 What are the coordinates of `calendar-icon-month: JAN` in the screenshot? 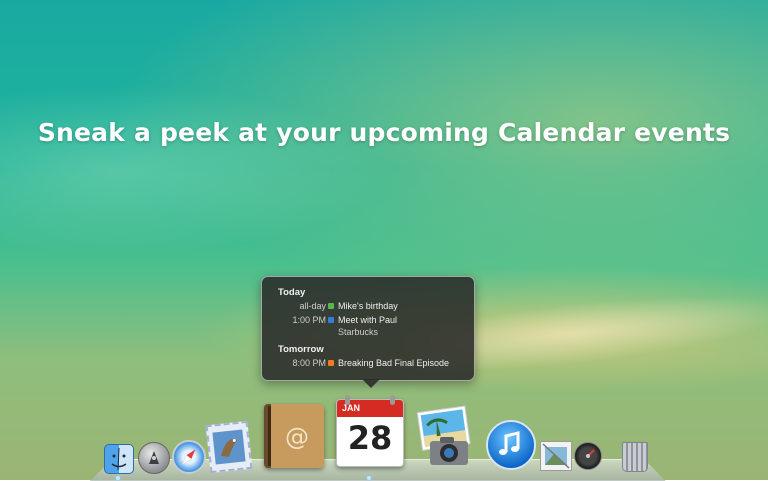 It's located at (351, 408).